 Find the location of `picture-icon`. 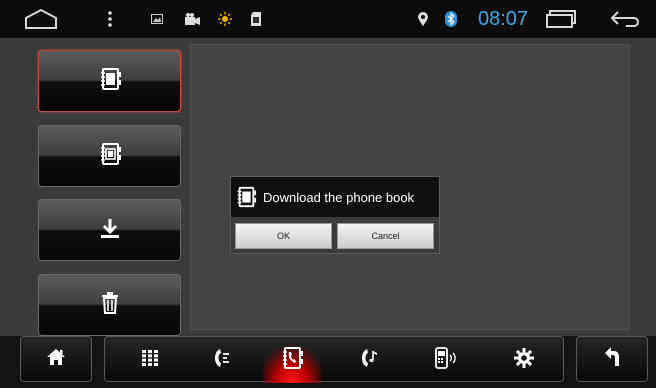

picture-icon is located at coordinates (157, 19).